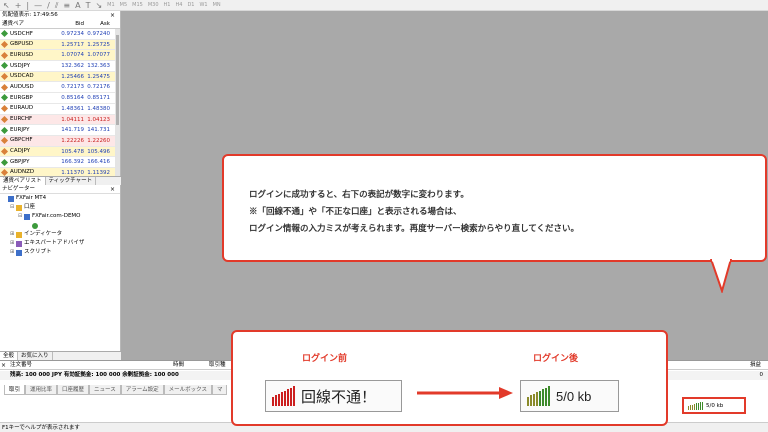  Describe the element at coordinates (41, 428) in the screenshot. I see `help-text: F1キーでヘルプが表示されます` at that location.